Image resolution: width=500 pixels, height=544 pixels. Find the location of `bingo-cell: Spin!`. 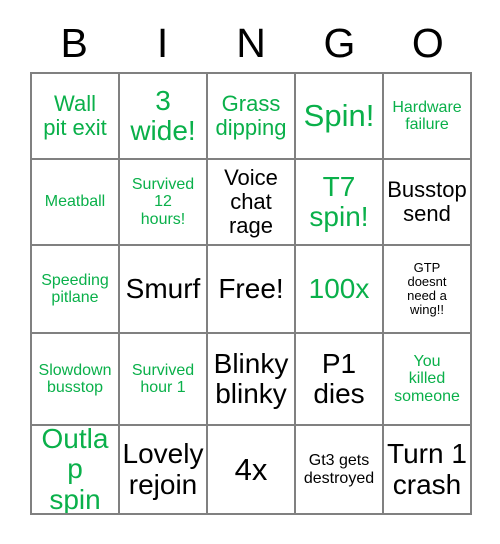

bingo-cell: Spin! is located at coordinates (340, 117).